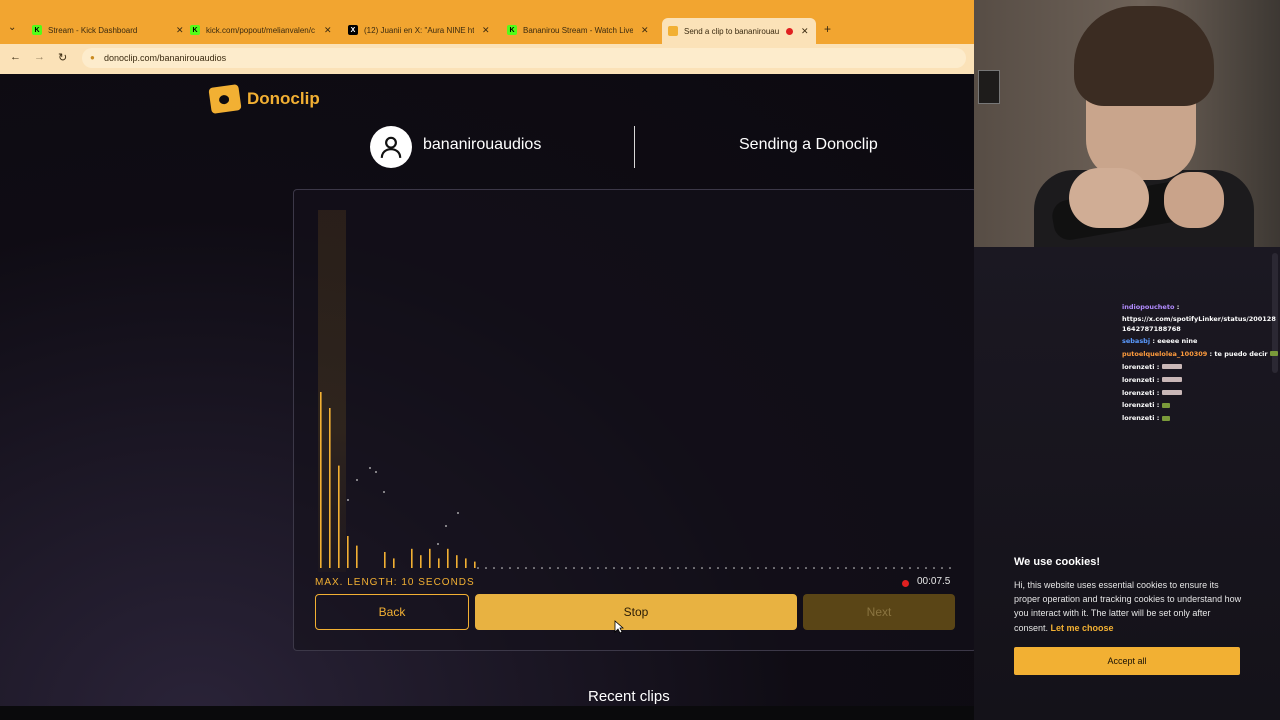 The image size is (1280, 720). Describe the element at coordinates (1194, 200) in the screenshot. I see `person-hand` at that location.